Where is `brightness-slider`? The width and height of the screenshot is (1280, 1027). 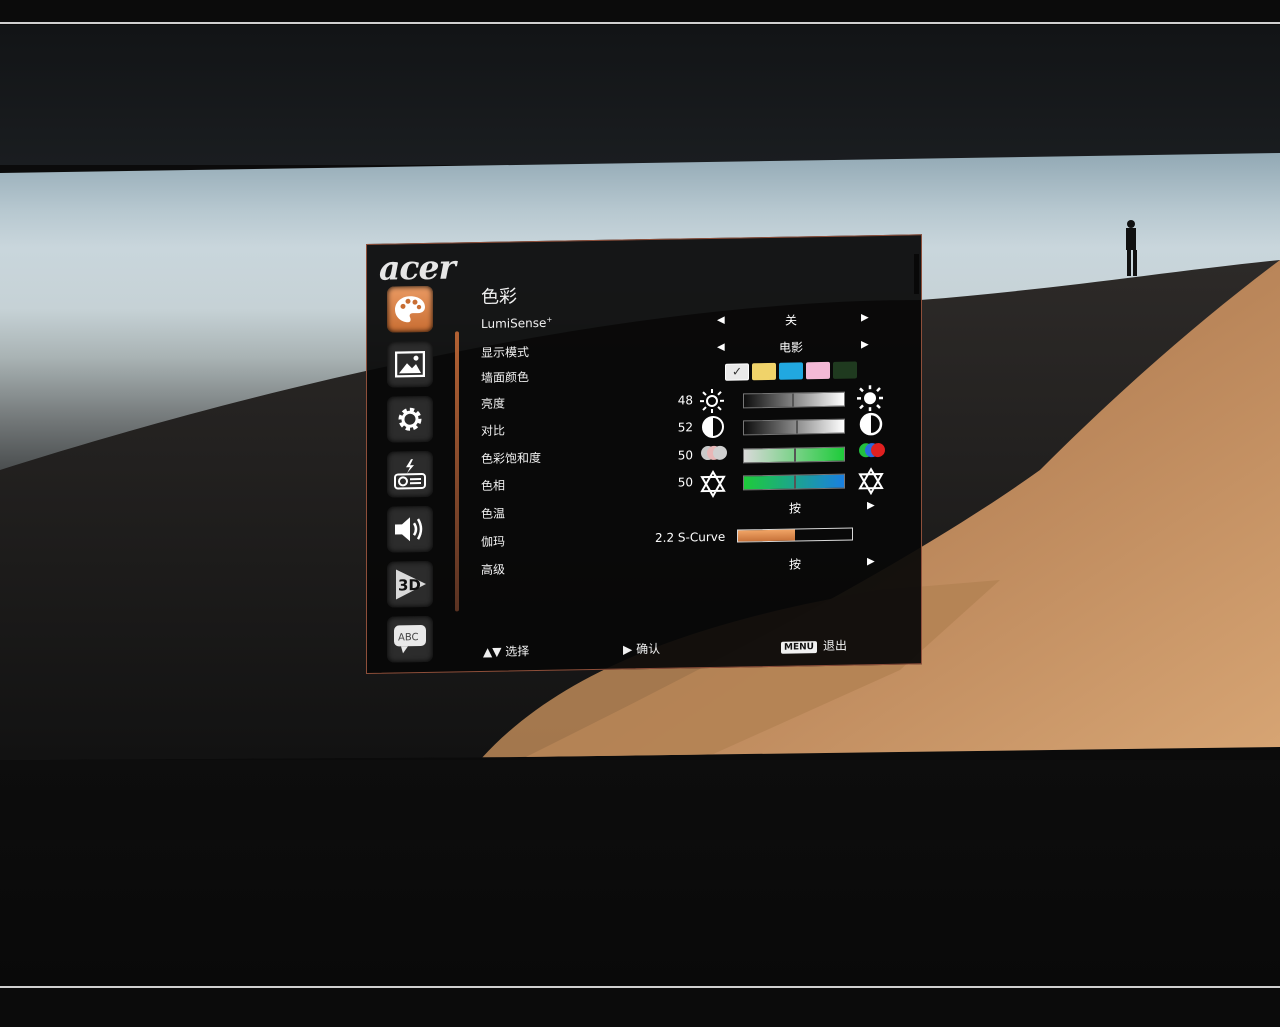 brightness-slider is located at coordinates (794, 400).